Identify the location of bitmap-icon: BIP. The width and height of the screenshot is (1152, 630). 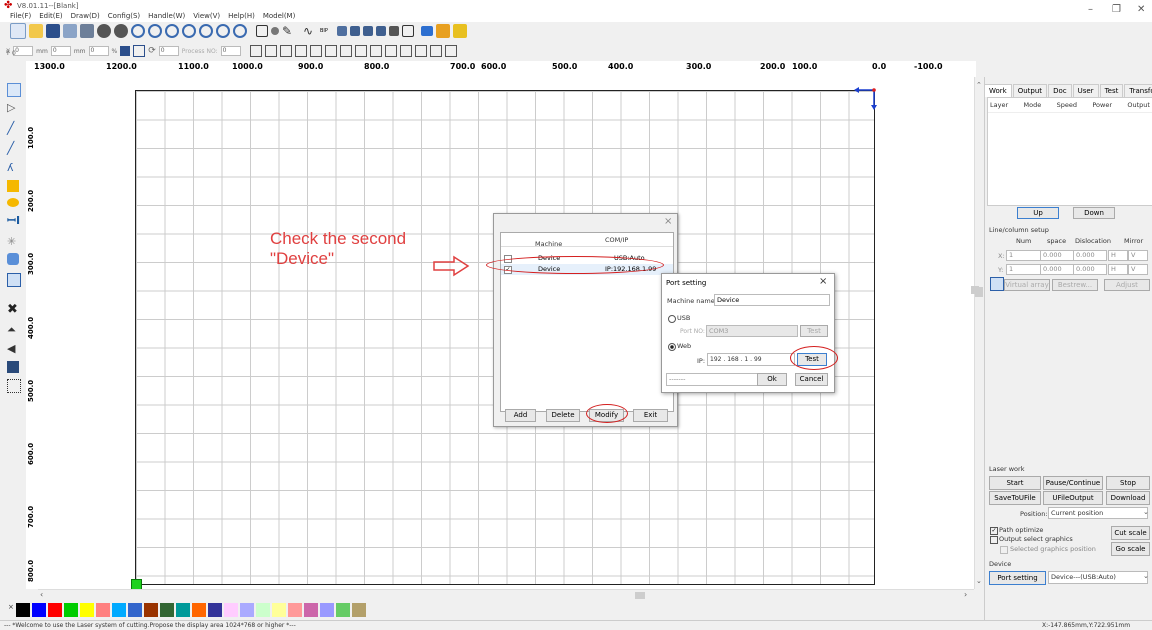
(327, 31).